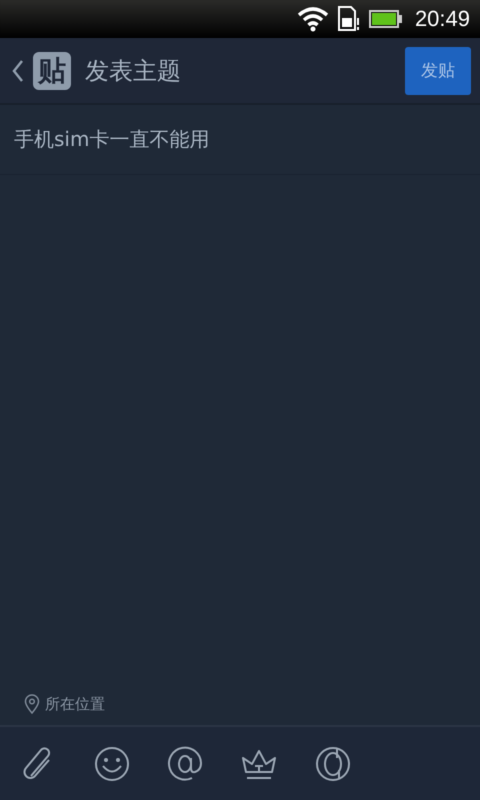 This screenshot has width=480, height=800. I want to click on page-title: 发表主题, so click(133, 71).